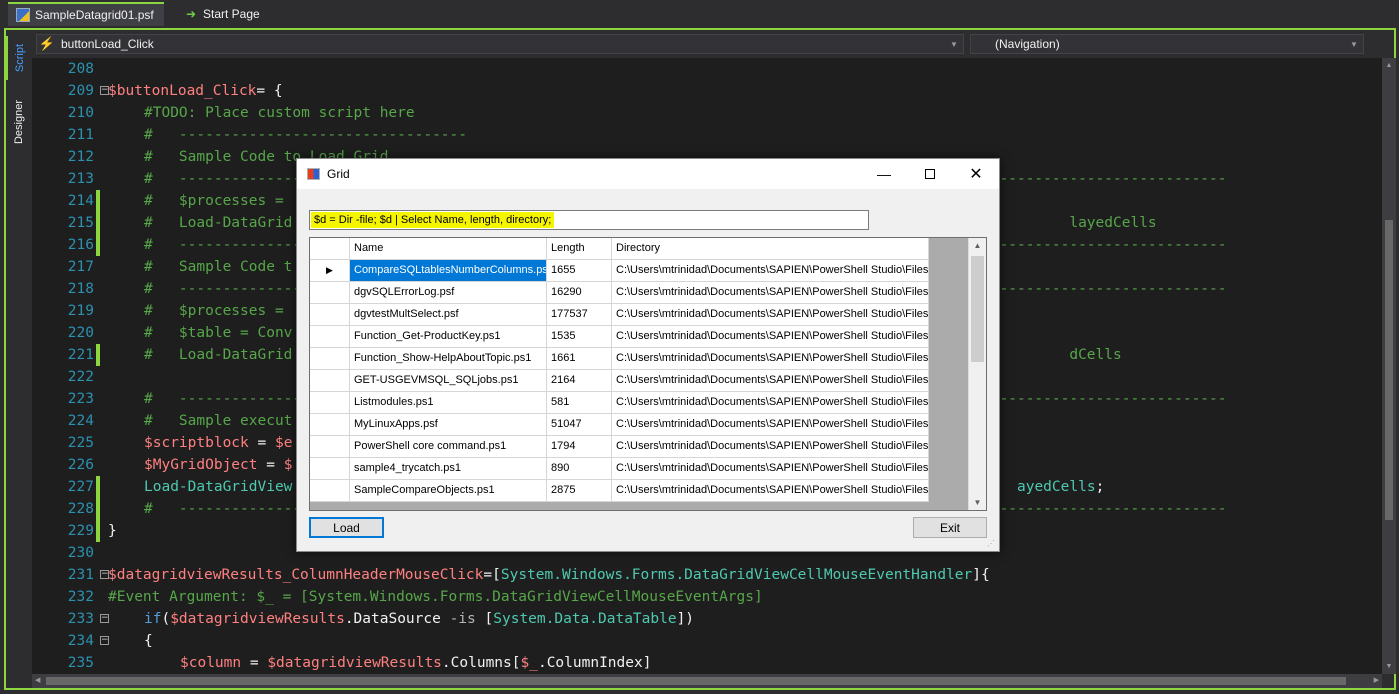  What do you see at coordinates (448, 293) in the screenshot?
I see `grid-cell-name: dgvSQLErrorLog.psf` at bounding box center [448, 293].